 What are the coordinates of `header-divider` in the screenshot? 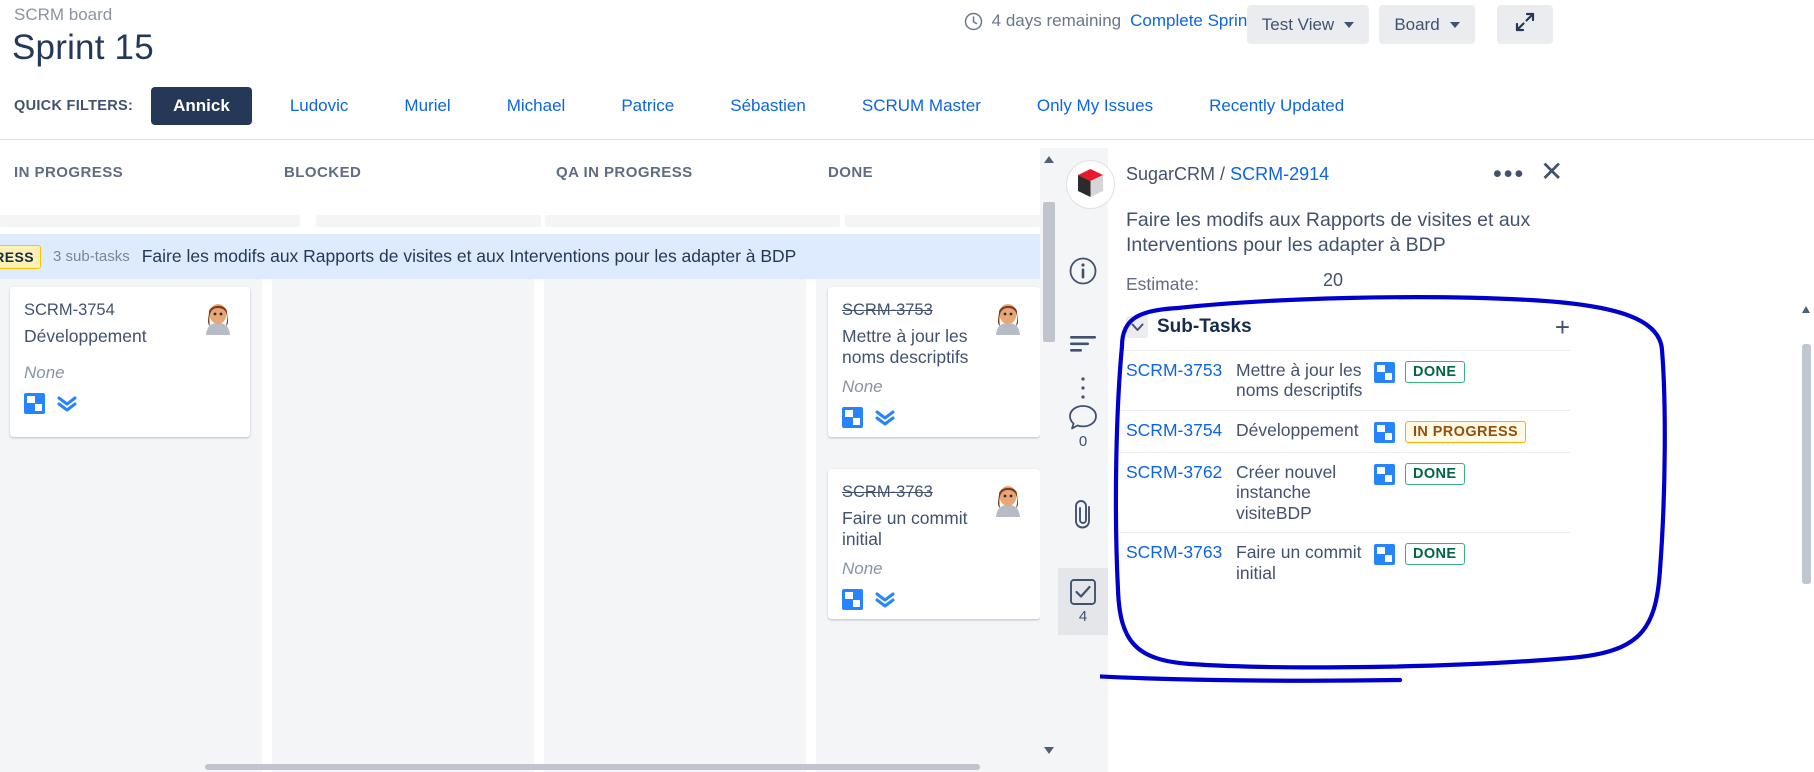 It's located at (907, 139).